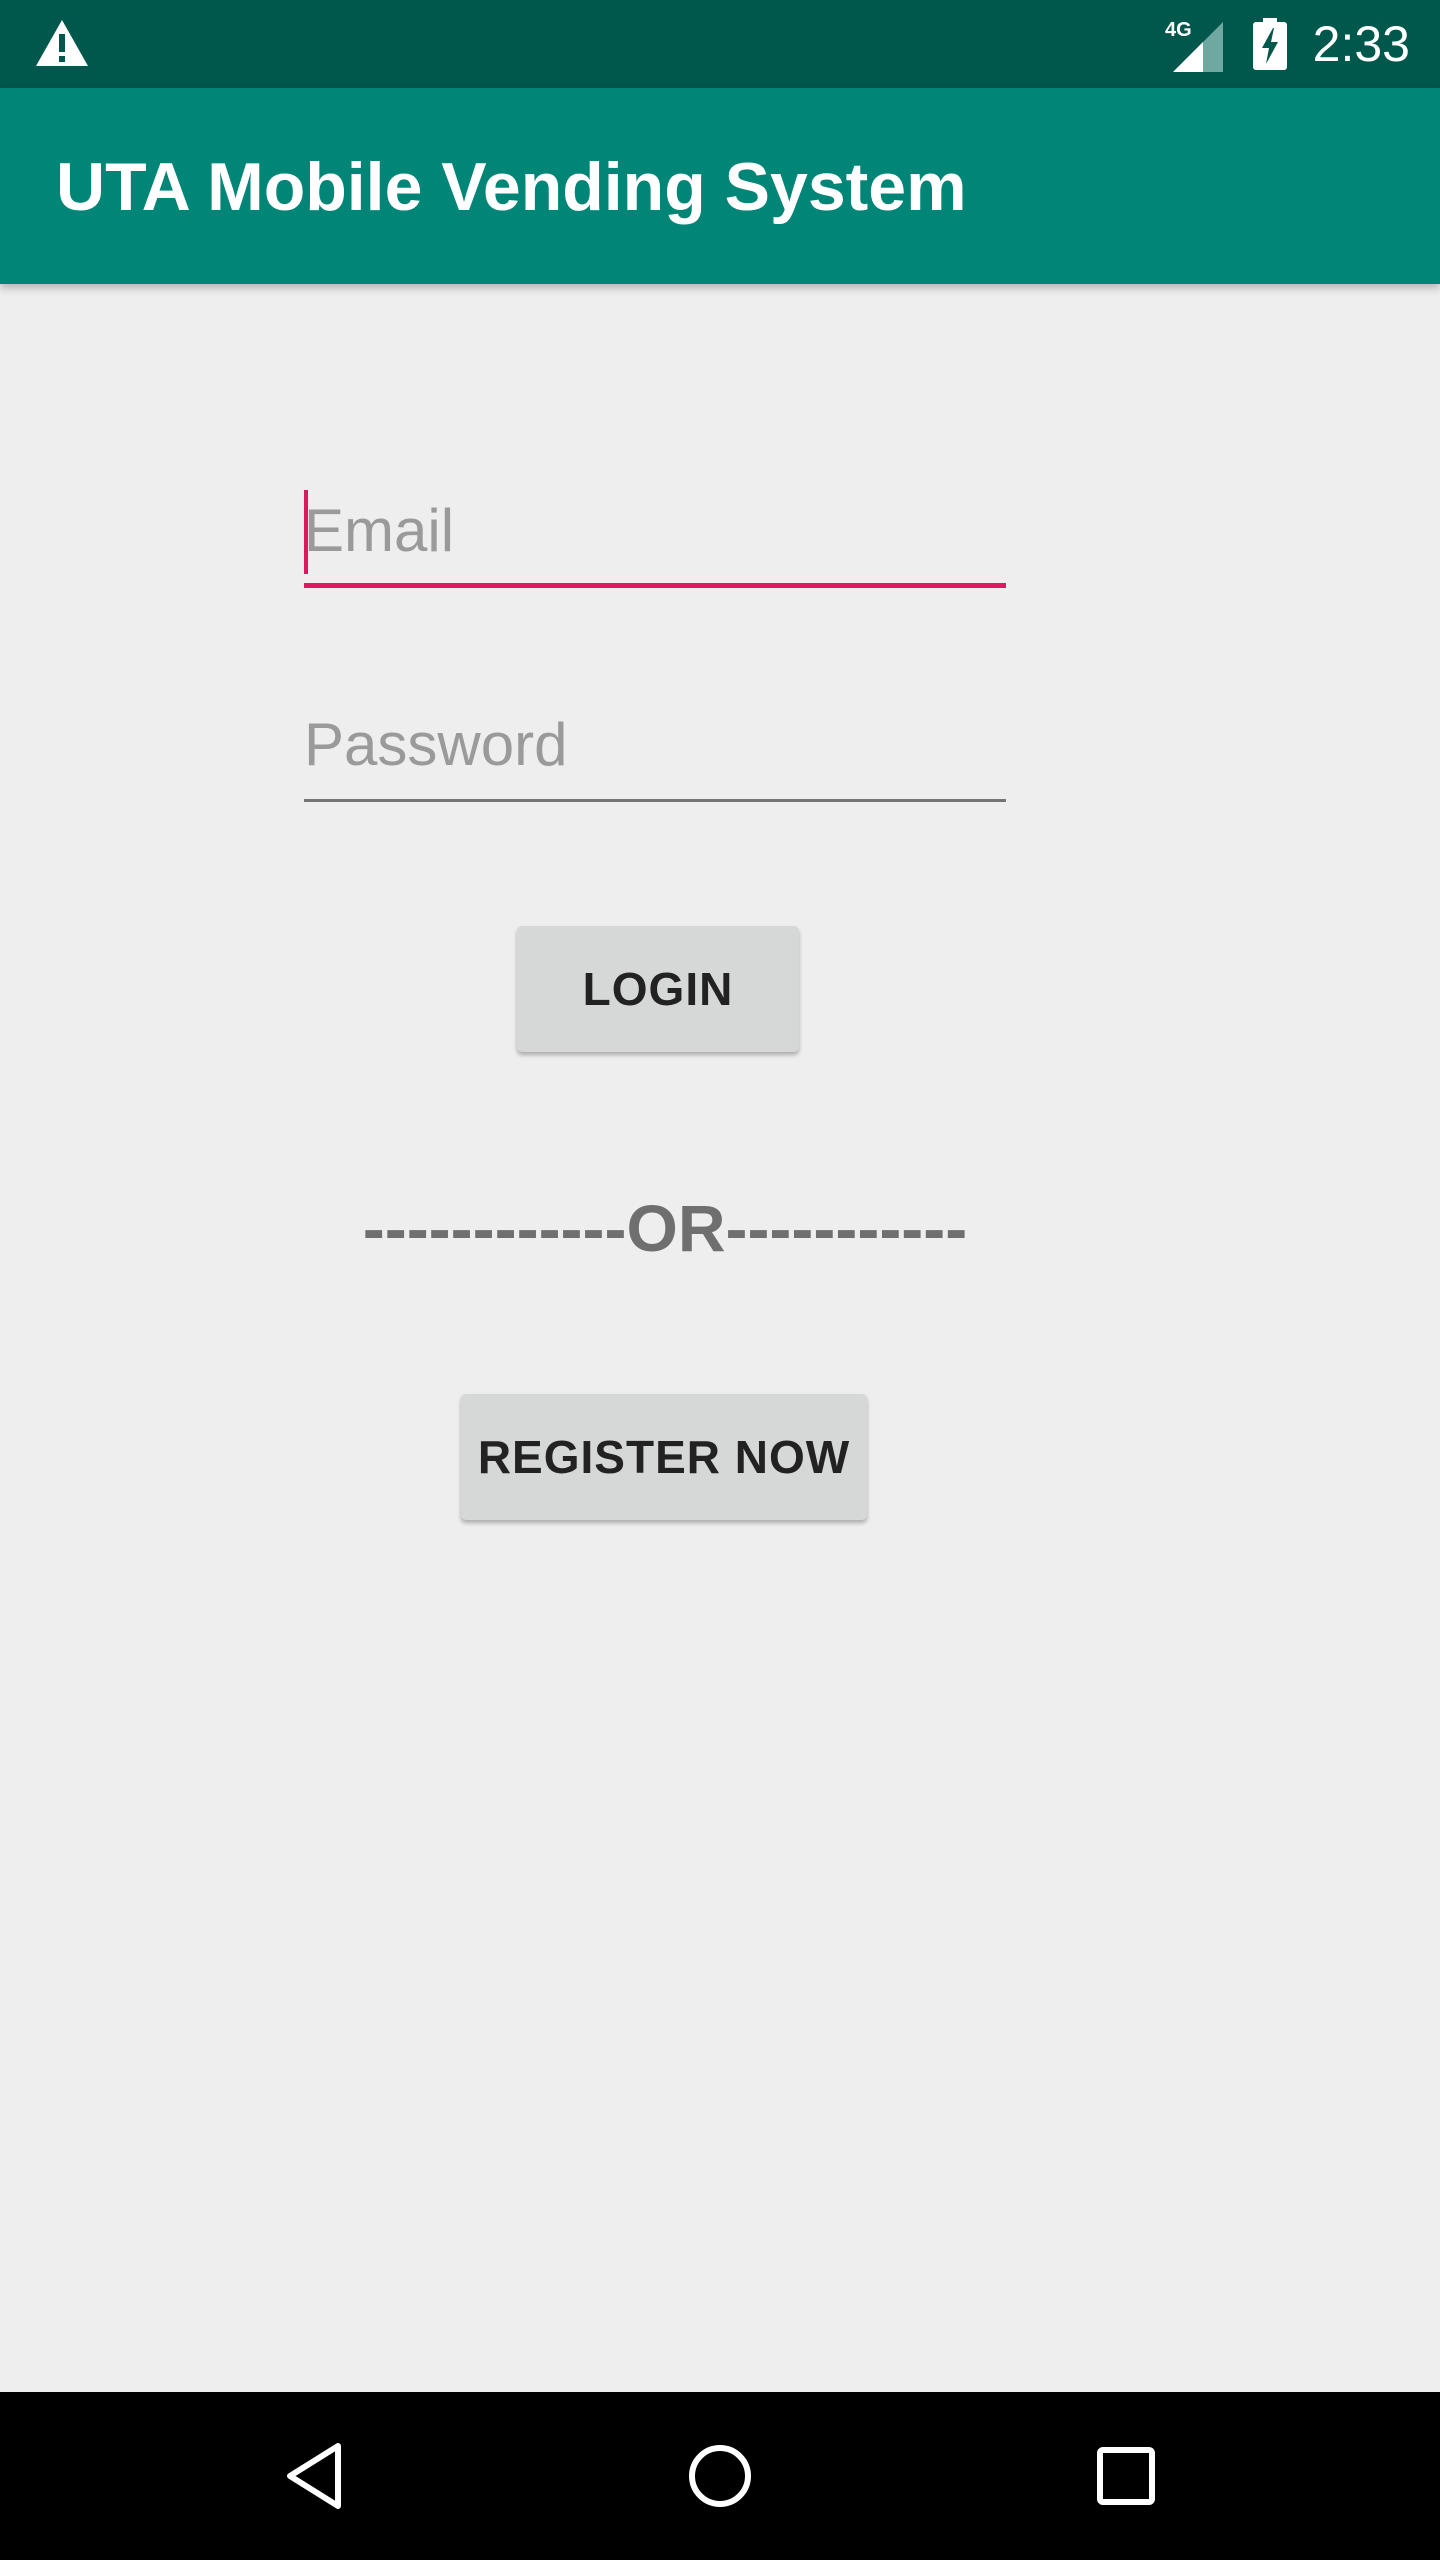 Image resolution: width=1440 pixels, height=2560 pixels. What do you see at coordinates (1178, 30) in the screenshot?
I see `network-type-label: 4G` at bounding box center [1178, 30].